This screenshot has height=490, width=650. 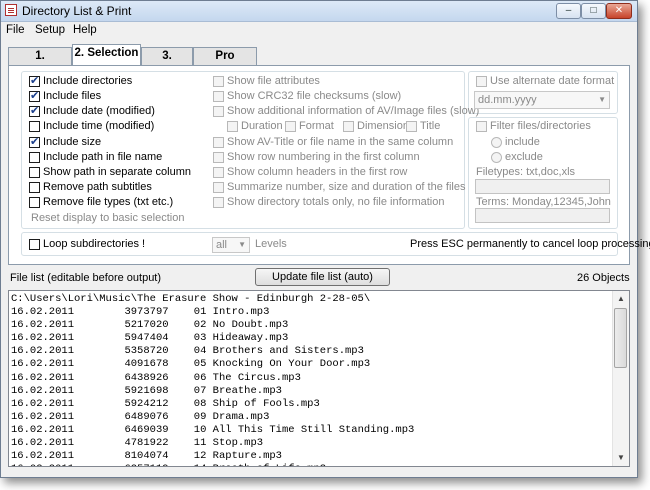 I want to click on tab-pro-licence: Pro Licence, so click(x=225, y=63).